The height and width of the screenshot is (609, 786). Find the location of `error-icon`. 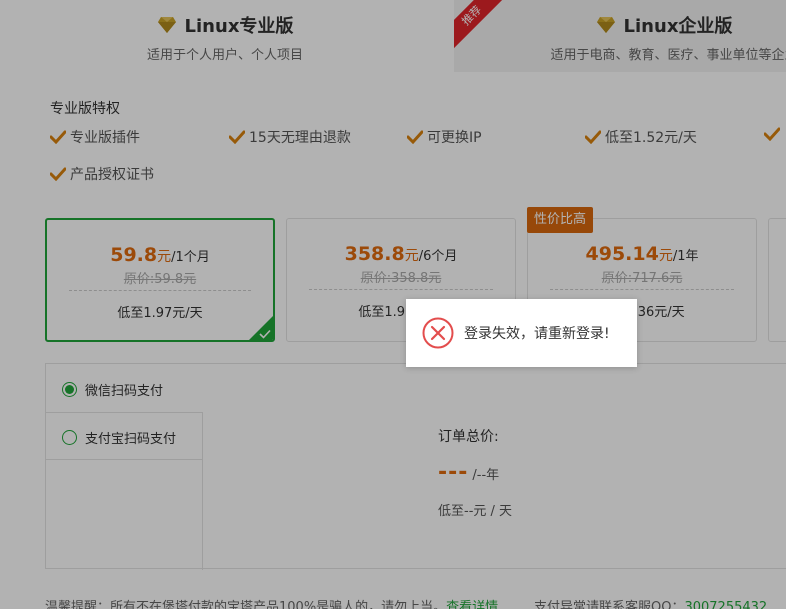

error-icon is located at coordinates (438, 333).